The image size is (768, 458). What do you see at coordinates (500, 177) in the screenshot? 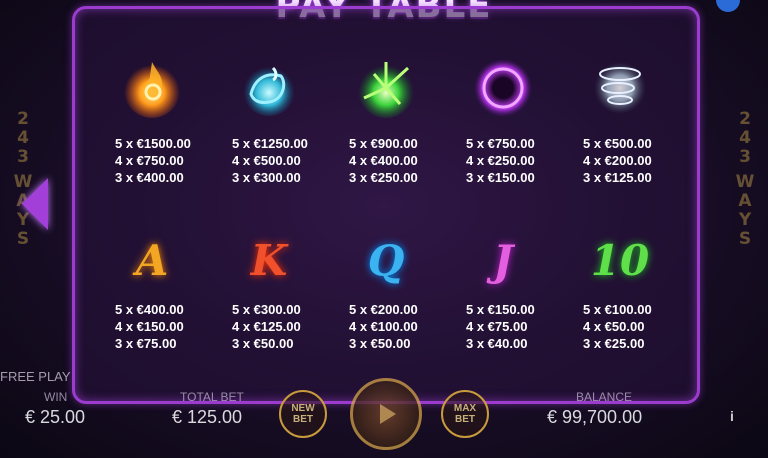
I see `pay-3: 3 x €150.00` at bounding box center [500, 177].